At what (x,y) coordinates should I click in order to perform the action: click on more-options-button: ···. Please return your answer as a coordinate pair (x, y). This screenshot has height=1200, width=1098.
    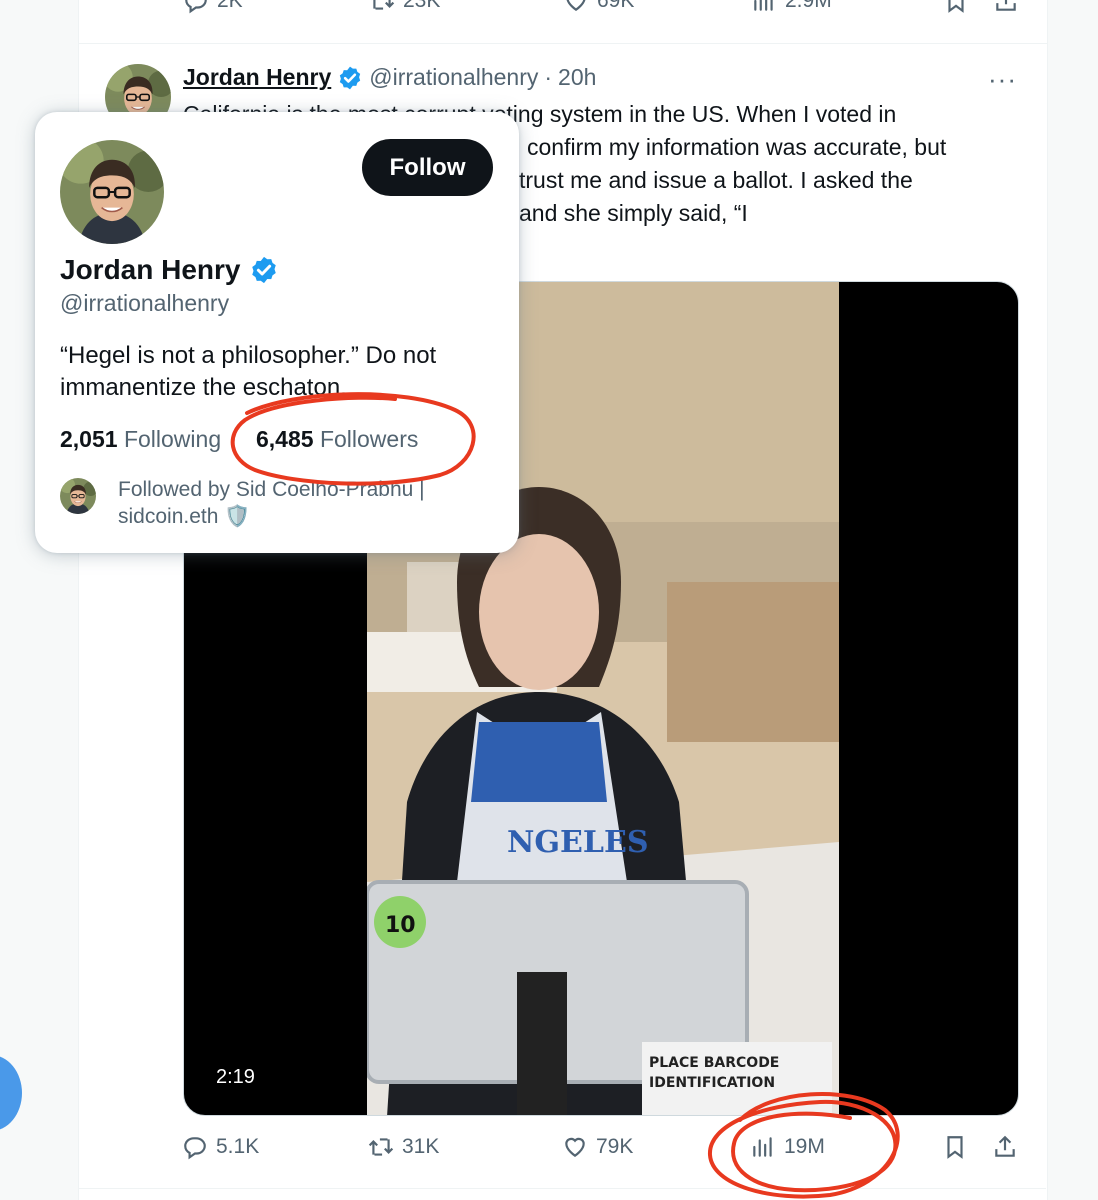
    Looking at the image, I should click on (1002, 79).